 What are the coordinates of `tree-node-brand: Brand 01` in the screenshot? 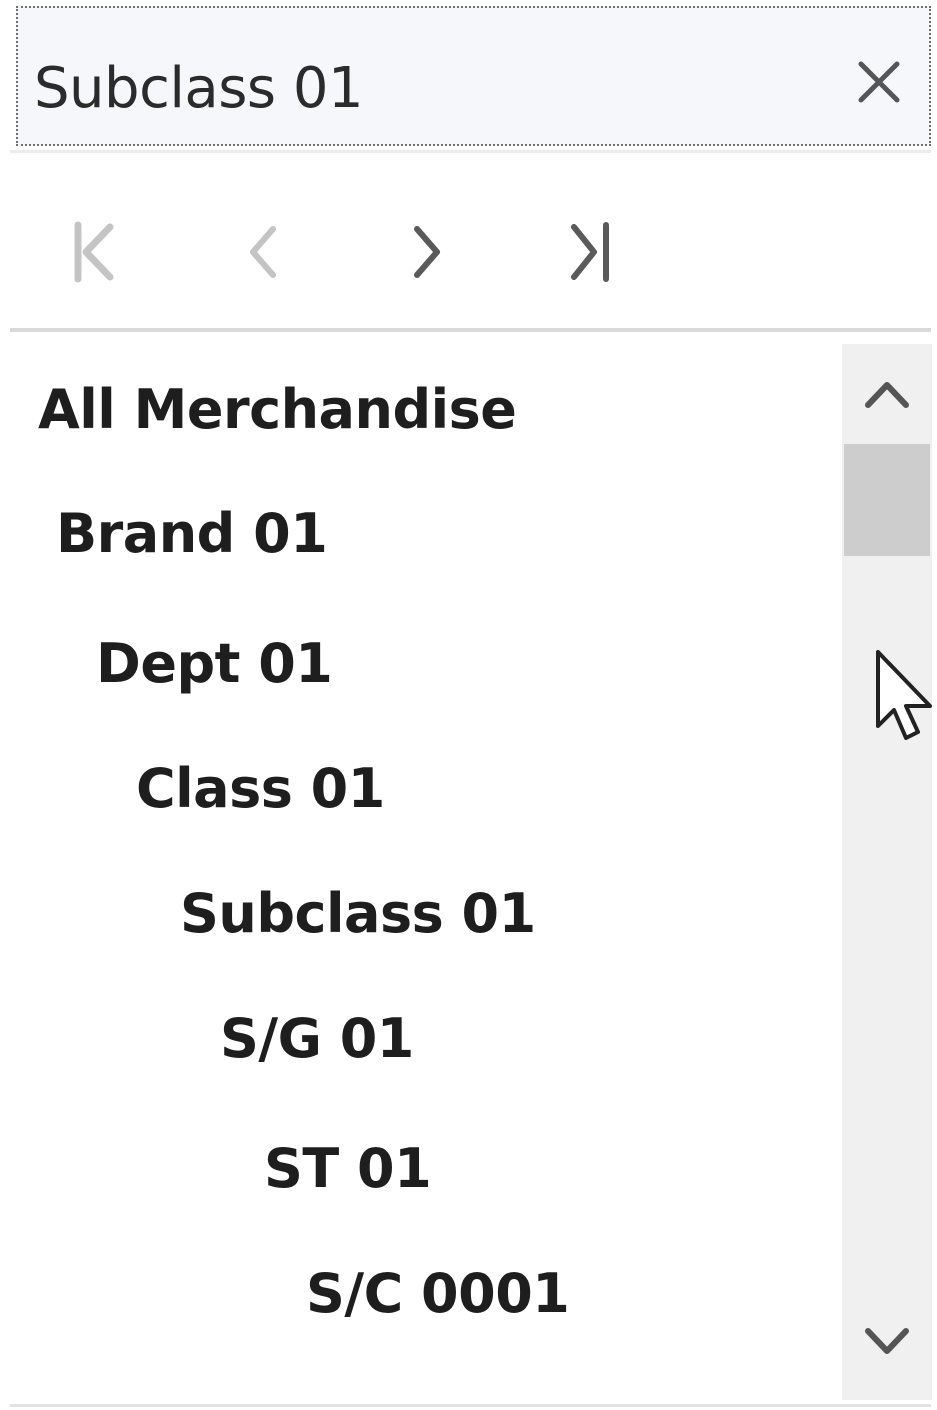 It's located at (192, 533).